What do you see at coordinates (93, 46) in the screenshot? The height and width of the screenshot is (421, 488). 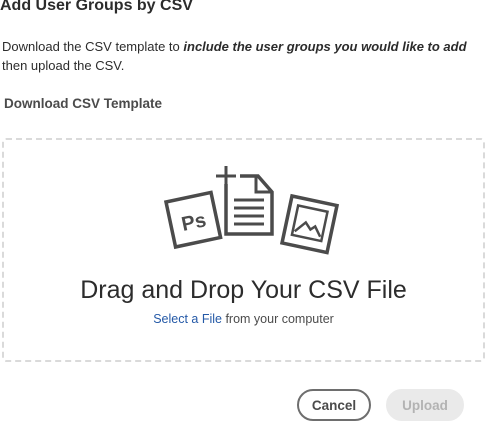 I see `description-text-start: Download the CSV template to` at bounding box center [93, 46].